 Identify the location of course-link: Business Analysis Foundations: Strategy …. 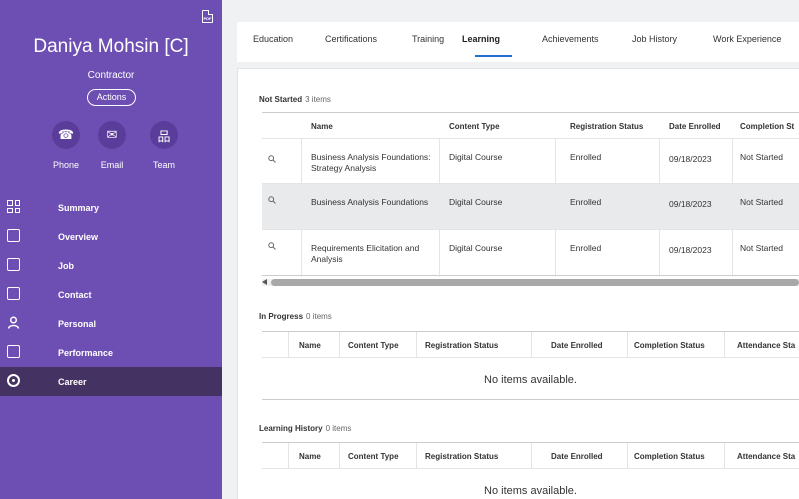
(373, 163).